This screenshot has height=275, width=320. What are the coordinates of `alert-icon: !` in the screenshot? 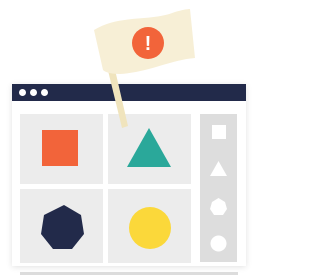 It's located at (148, 43).